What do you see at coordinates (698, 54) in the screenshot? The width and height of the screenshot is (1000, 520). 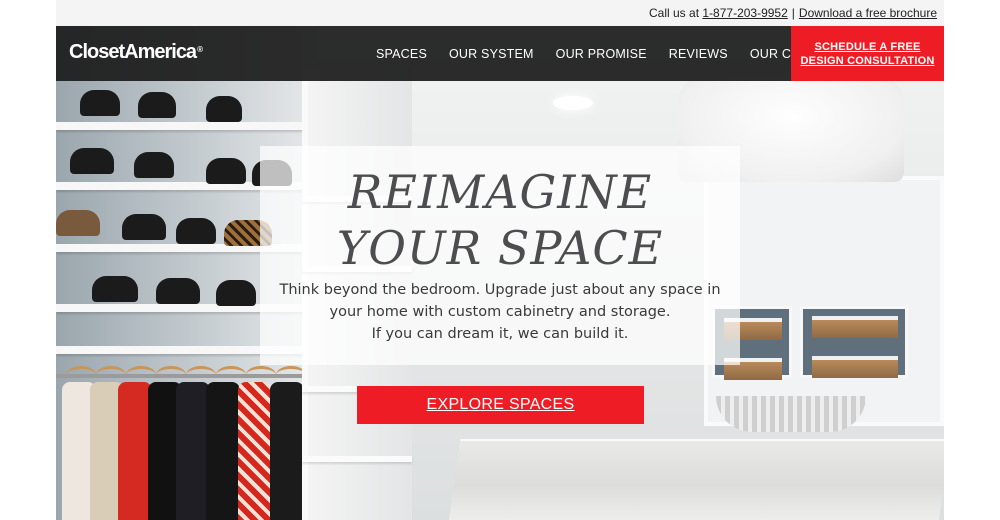 I see `nav-item-reviews: REVIEWS` at bounding box center [698, 54].